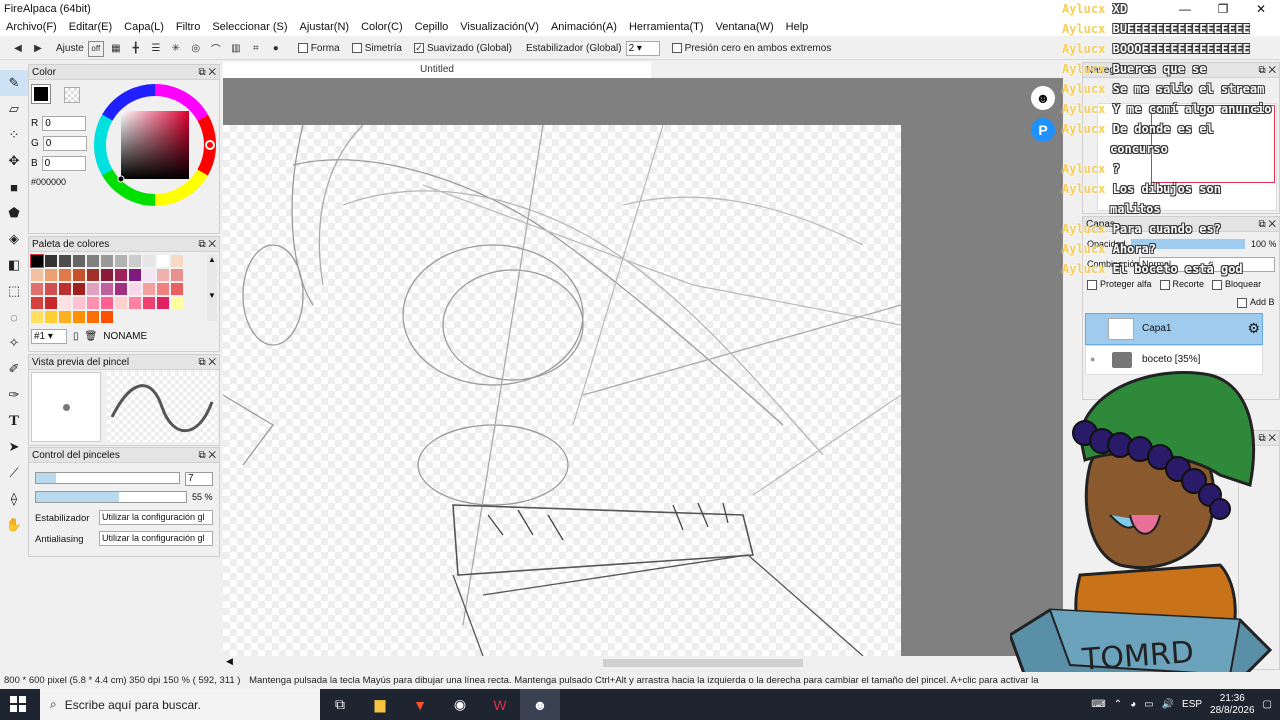 This screenshot has height=720, width=1280. Describe the element at coordinates (1217, 284) in the screenshot. I see `lock-checkbox` at that location.